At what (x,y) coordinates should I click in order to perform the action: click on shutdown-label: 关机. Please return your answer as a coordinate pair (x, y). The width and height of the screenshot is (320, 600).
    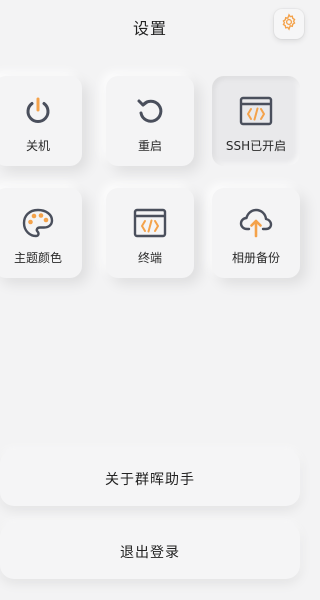
    Looking at the image, I should click on (37, 146).